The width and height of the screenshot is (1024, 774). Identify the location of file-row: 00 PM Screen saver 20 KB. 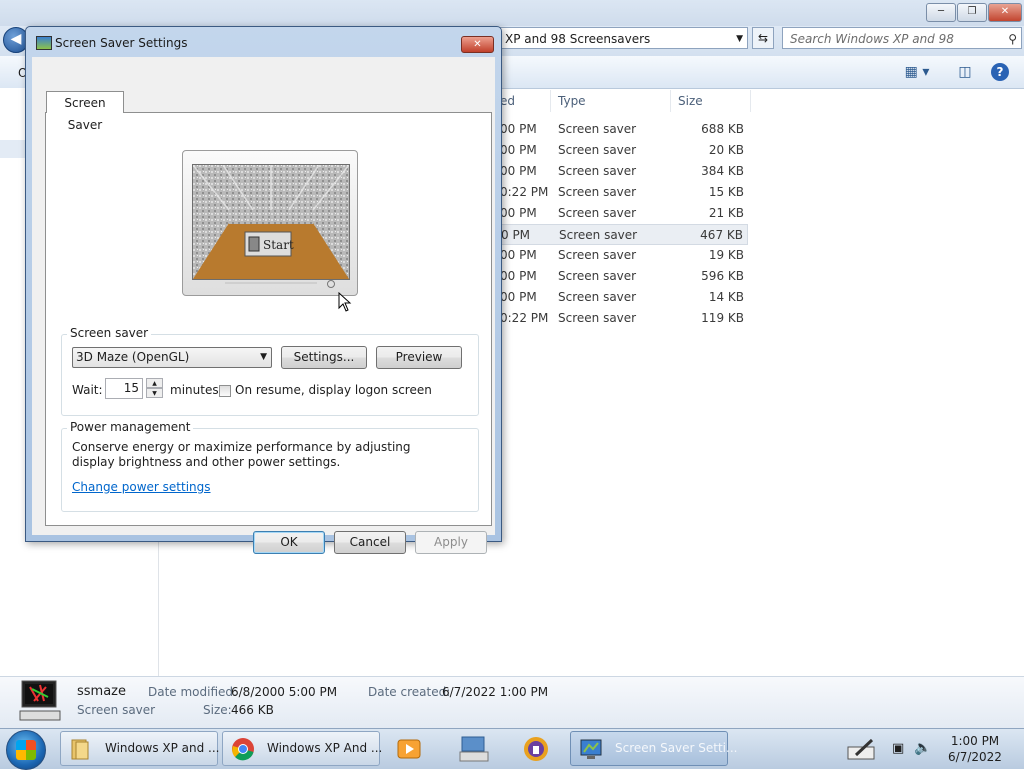
(619, 150).